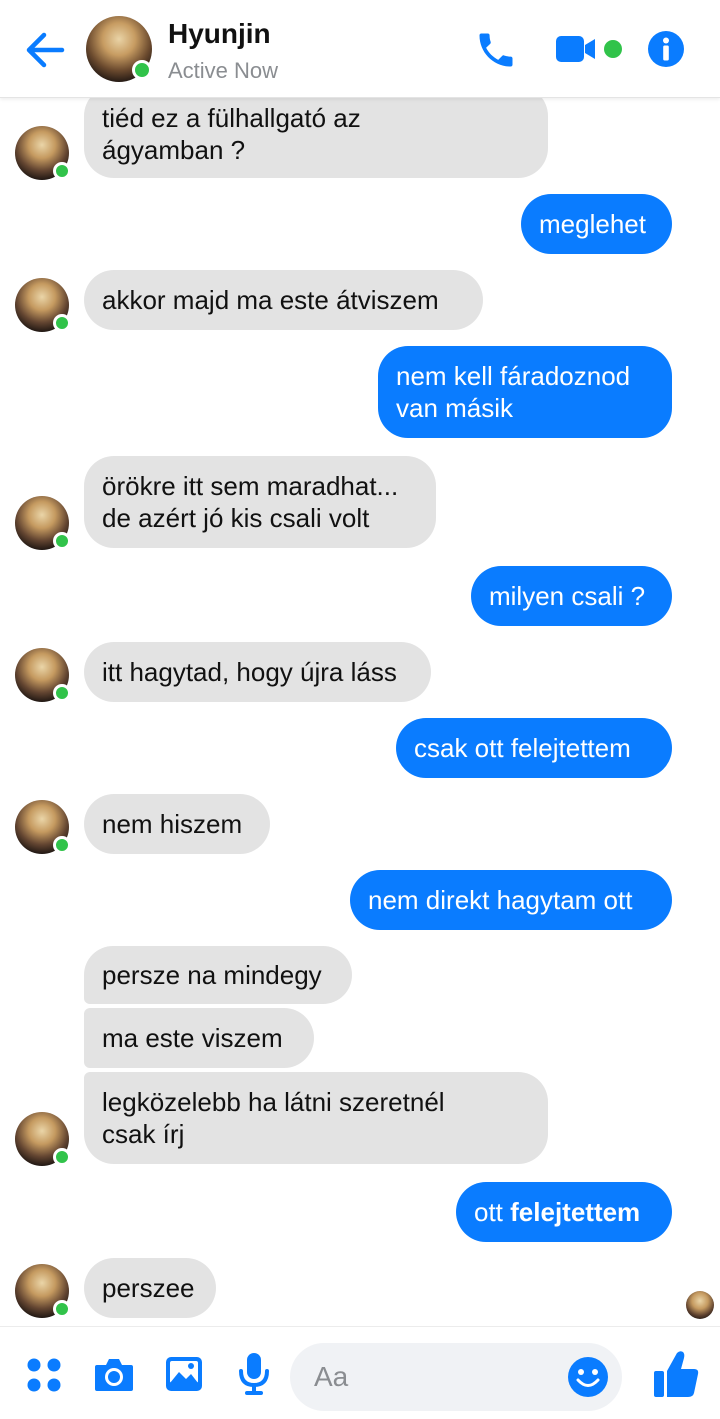 The image size is (720, 1419). I want to click on message-bubble-incoming: akkor majd ma este átviszem, so click(283, 300).